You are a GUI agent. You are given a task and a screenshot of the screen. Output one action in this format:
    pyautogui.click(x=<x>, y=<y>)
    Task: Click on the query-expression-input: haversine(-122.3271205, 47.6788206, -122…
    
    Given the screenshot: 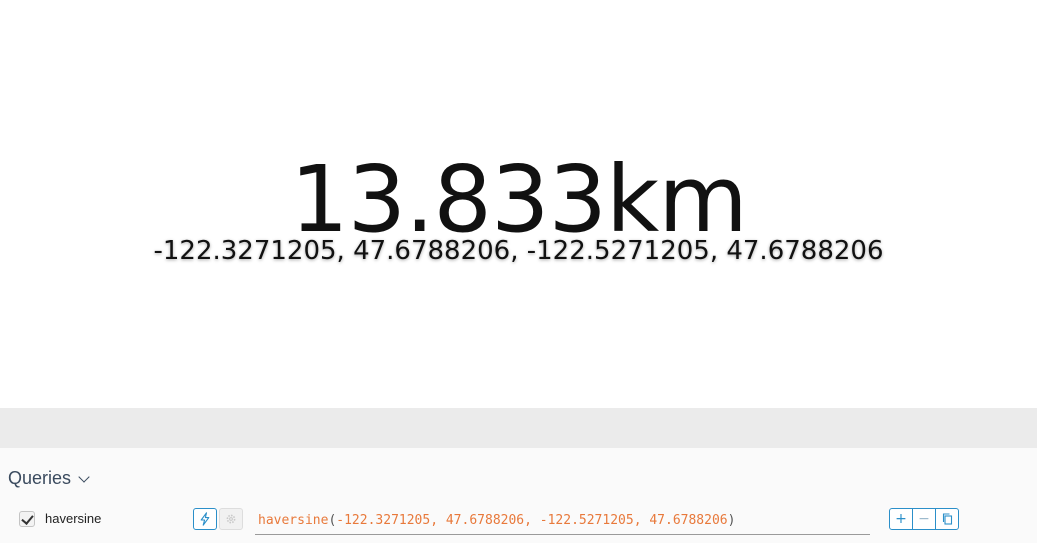 What is the action you would take?
    pyautogui.click(x=562, y=520)
    